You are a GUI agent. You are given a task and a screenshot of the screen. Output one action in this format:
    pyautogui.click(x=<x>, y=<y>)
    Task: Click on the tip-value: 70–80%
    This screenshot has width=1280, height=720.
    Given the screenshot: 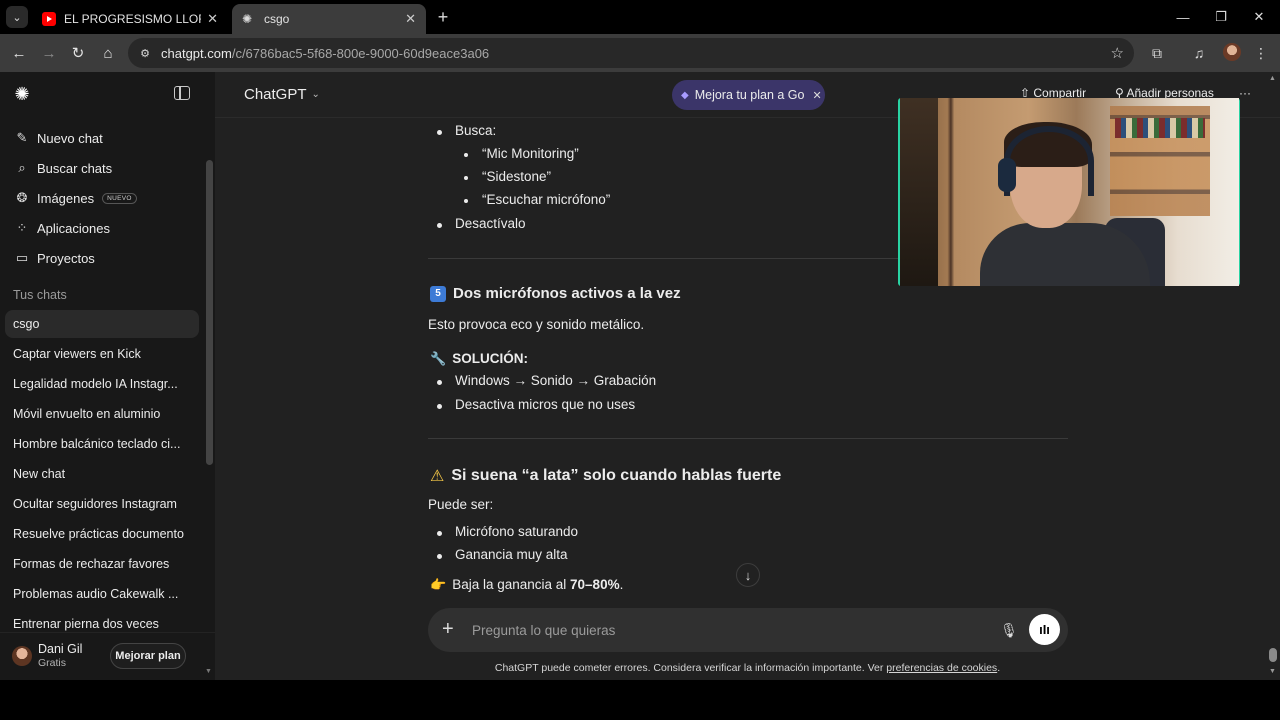 What is the action you would take?
    pyautogui.click(x=595, y=584)
    